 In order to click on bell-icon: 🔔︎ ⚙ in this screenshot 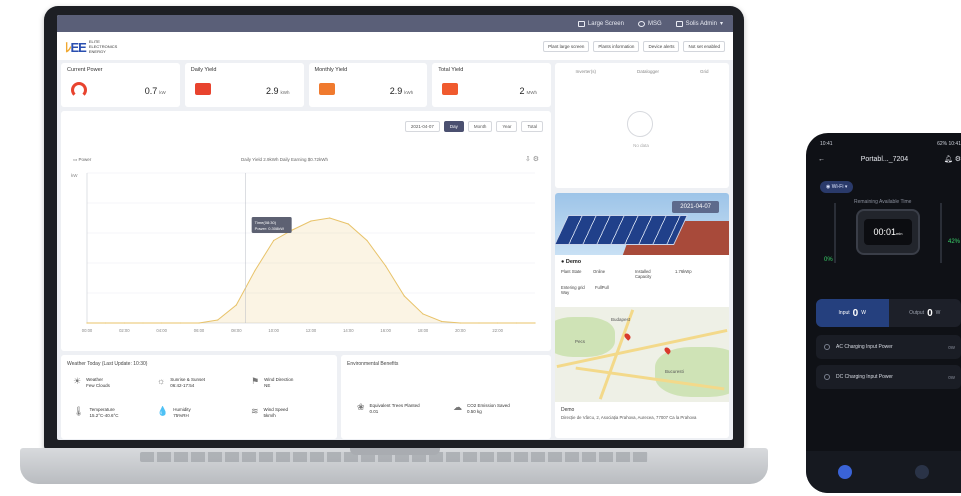, I will do `click(952, 159)`.